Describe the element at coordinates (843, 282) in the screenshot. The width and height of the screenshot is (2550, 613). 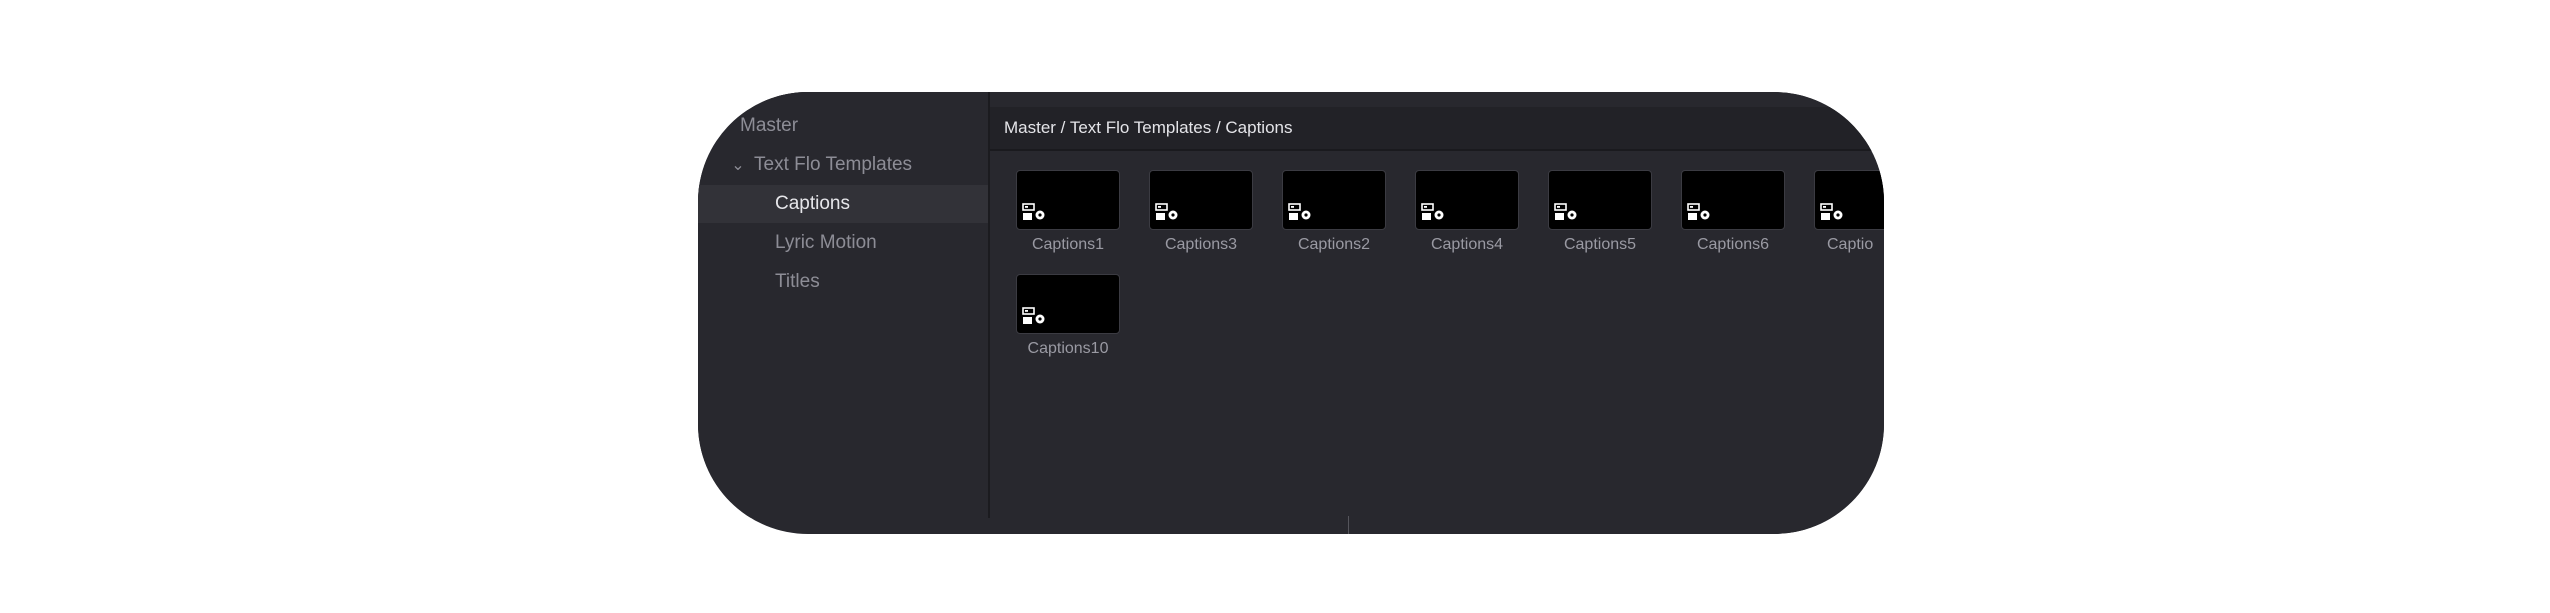
I see `bin-titles: Titles` at that location.